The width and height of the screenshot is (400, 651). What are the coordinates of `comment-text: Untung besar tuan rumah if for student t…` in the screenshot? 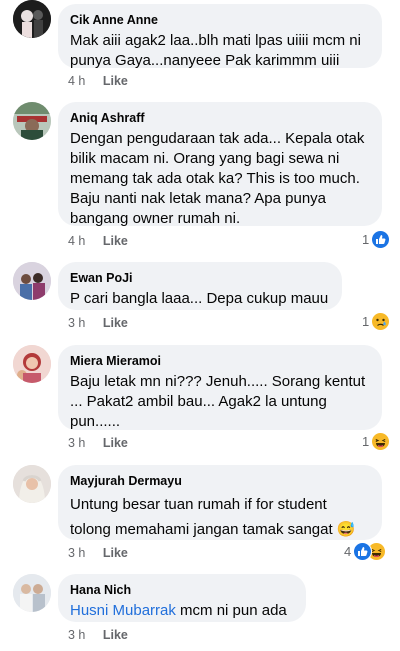 It's located at (213, 517).